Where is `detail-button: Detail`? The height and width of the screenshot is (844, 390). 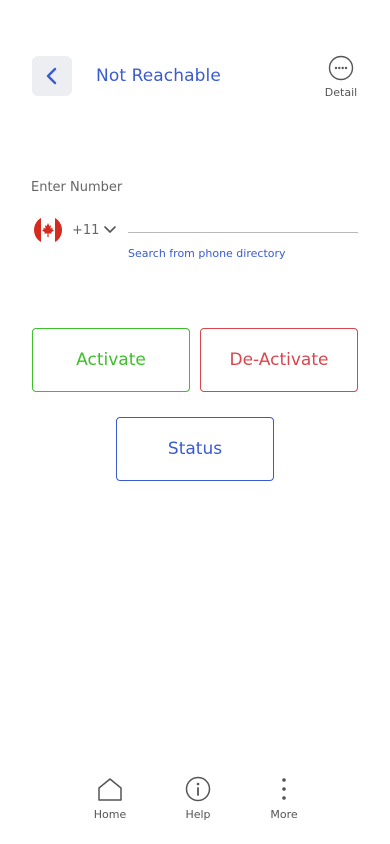
detail-button: Detail is located at coordinates (341, 80).